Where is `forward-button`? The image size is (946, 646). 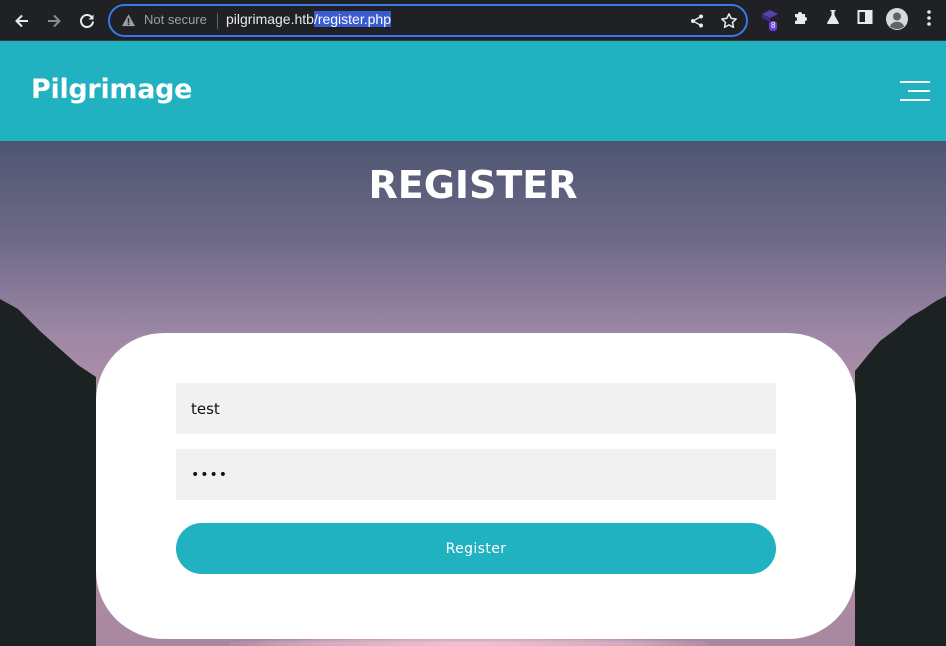
forward-button is located at coordinates (54, 21).